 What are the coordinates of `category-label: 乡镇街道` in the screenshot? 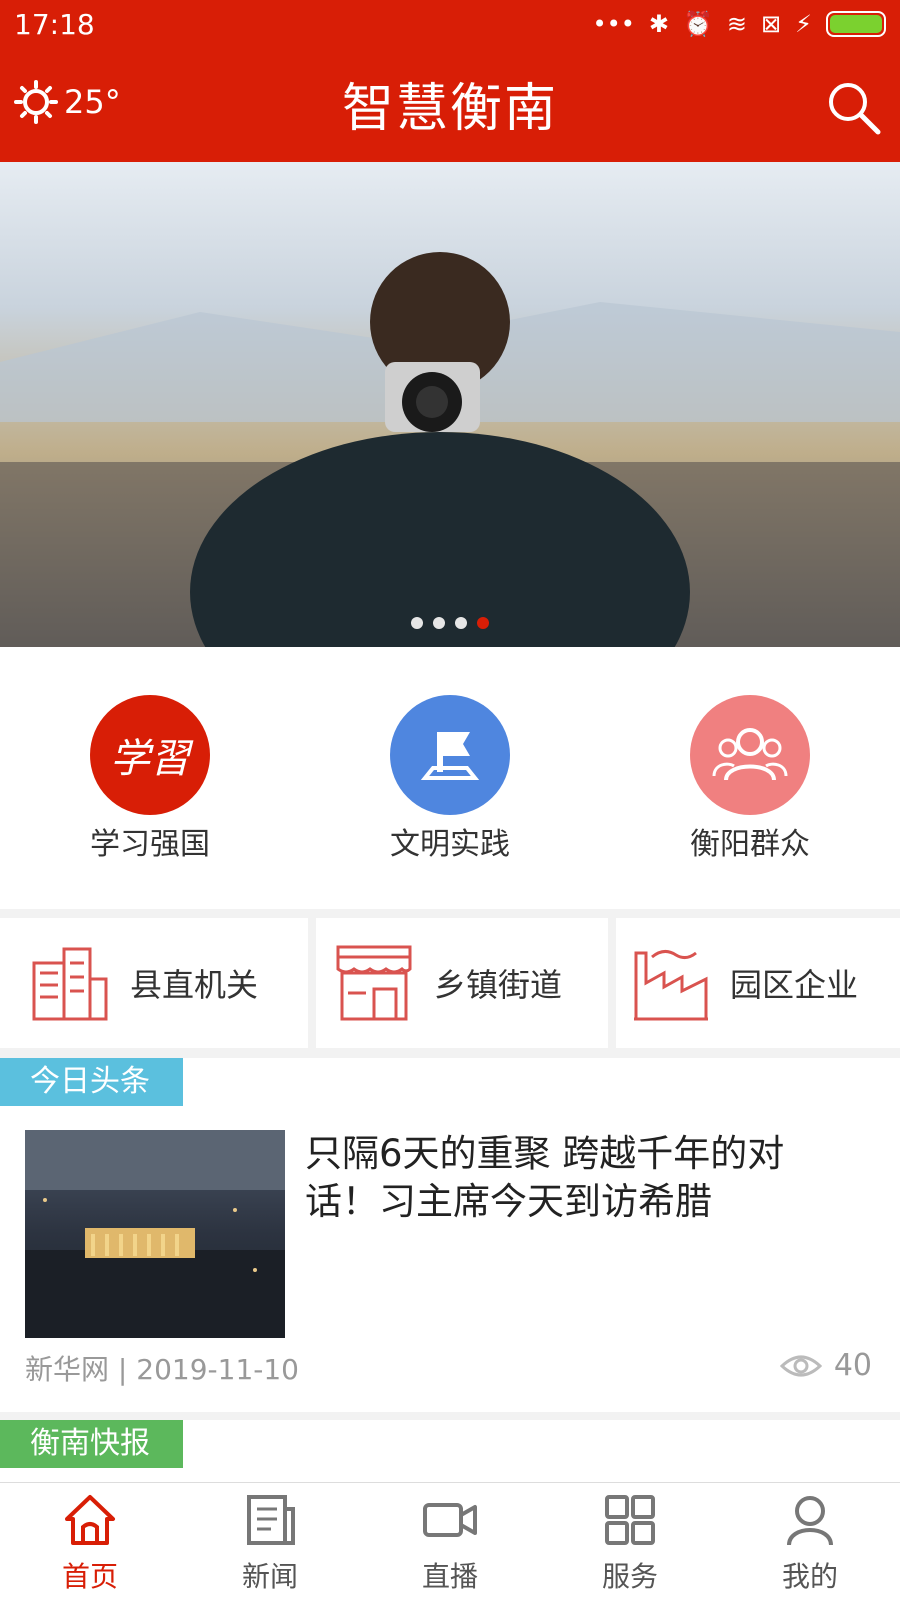 It's located at (498, 985).